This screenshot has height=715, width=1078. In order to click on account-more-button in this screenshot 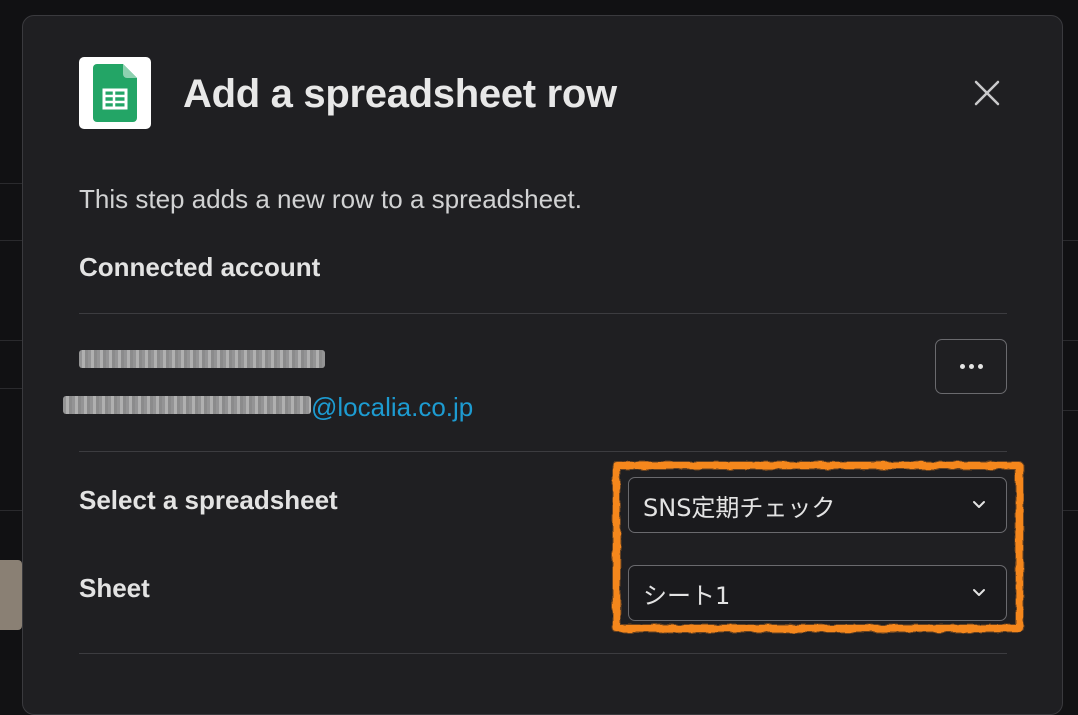, I will do `click(971, 366)`.